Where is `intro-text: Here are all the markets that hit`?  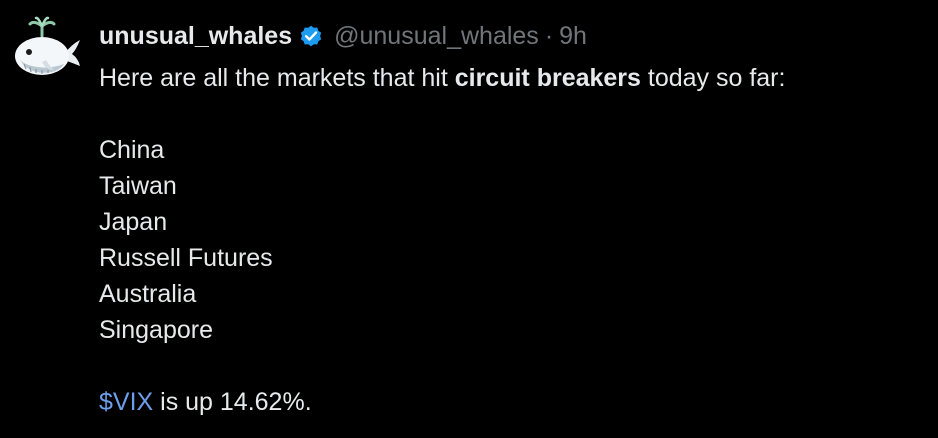
intro-text: Here are all the markets that hit is located at coordinates (277, 78).